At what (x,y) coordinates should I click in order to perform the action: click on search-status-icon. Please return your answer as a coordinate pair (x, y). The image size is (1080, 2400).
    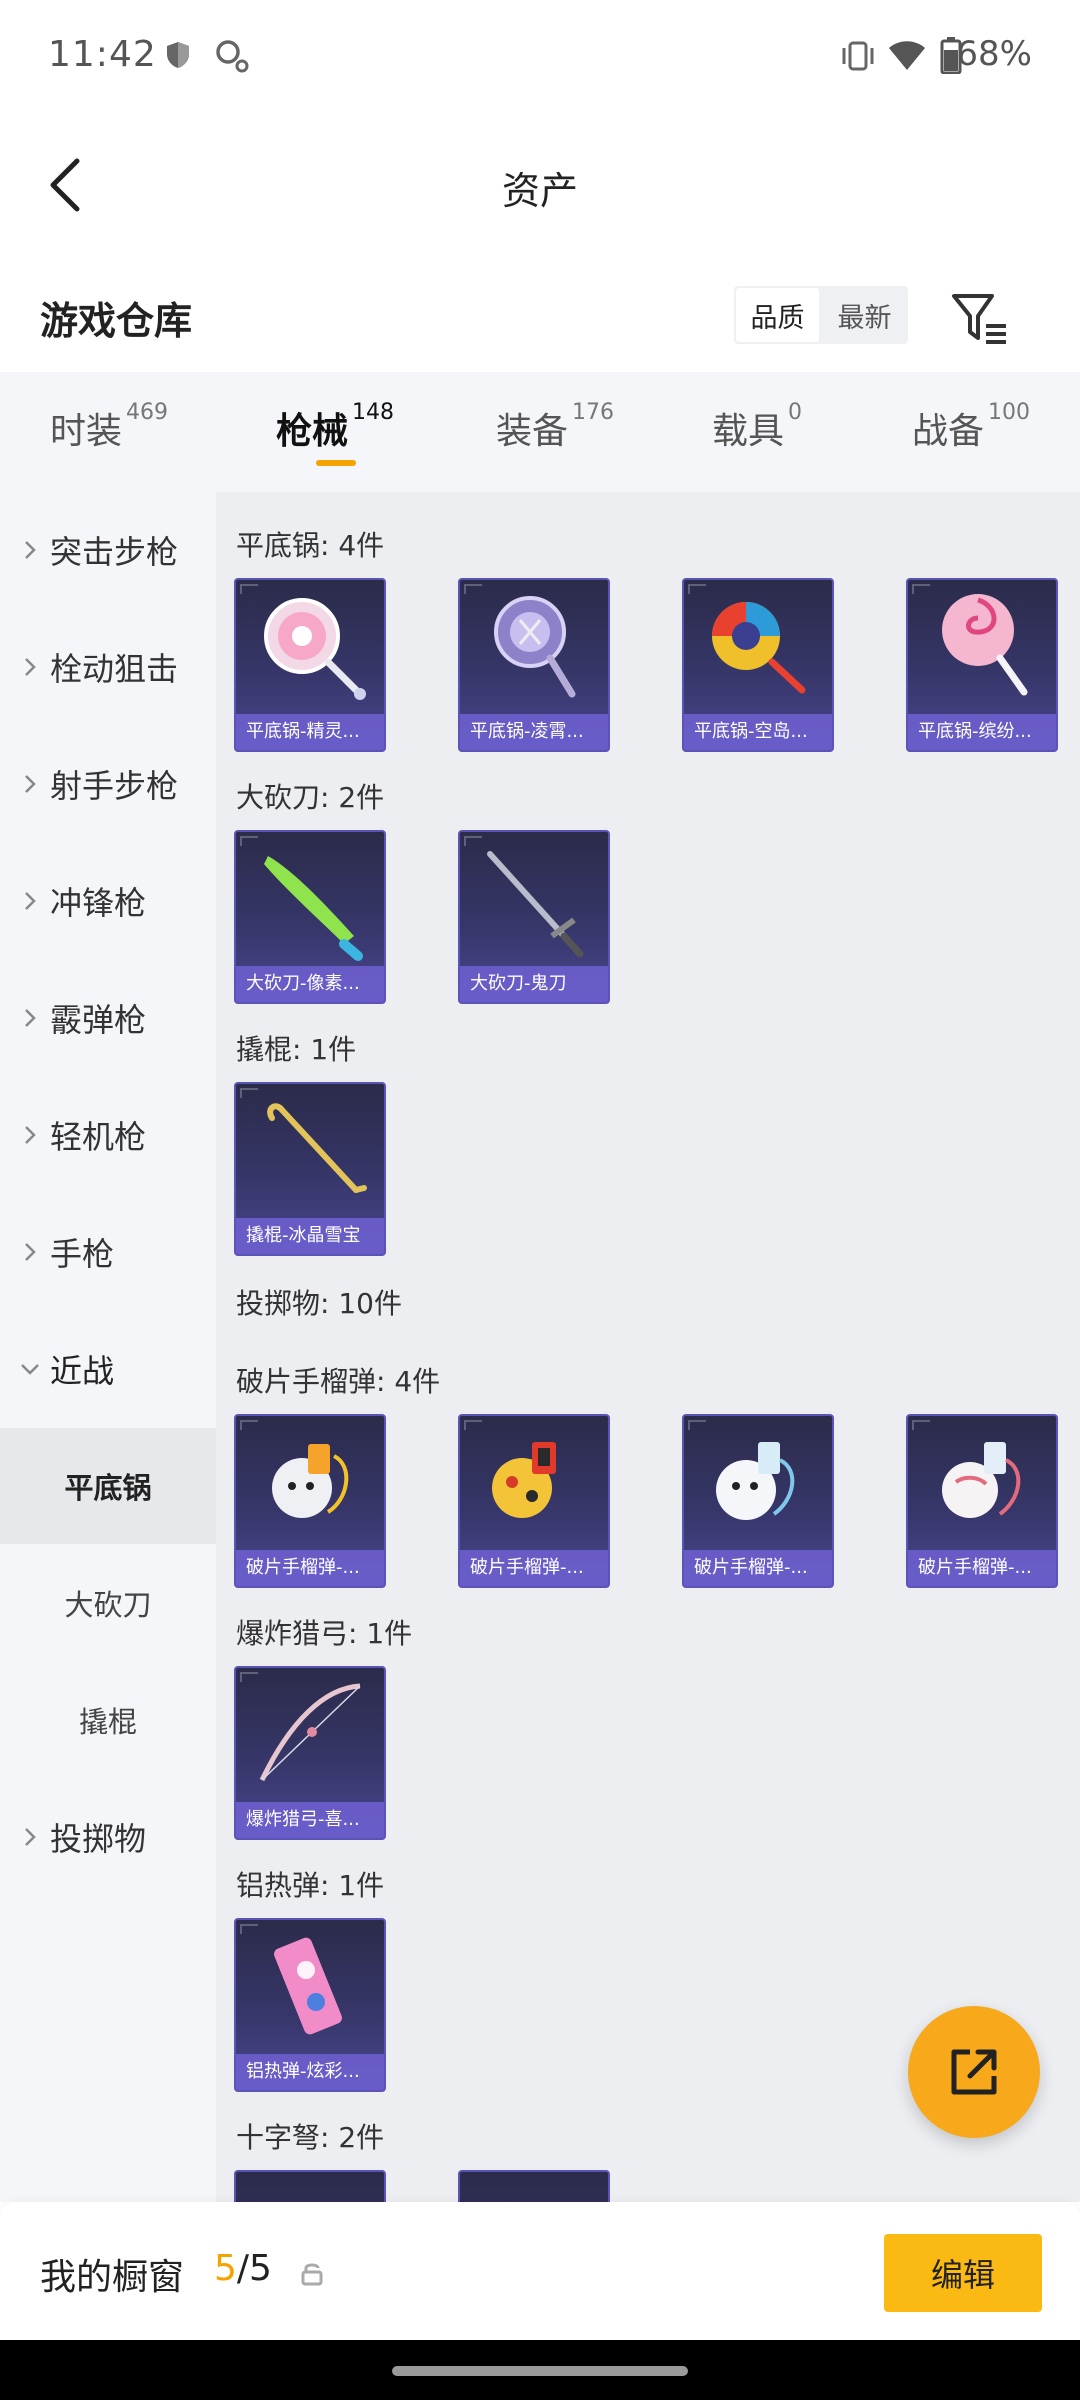
    Looking at the image, I should click on (232, 56).